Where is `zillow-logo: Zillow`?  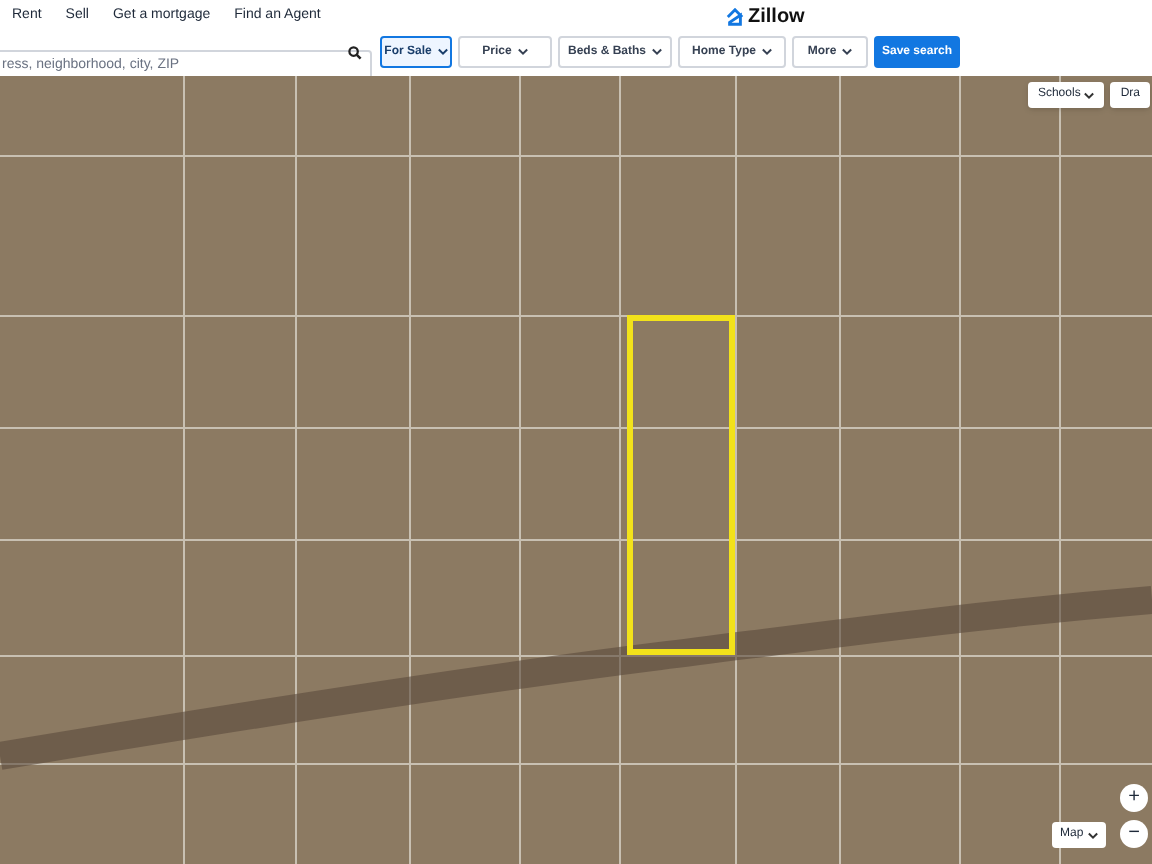
zillow-logo: Zillow is located at coordinates (776, 17).